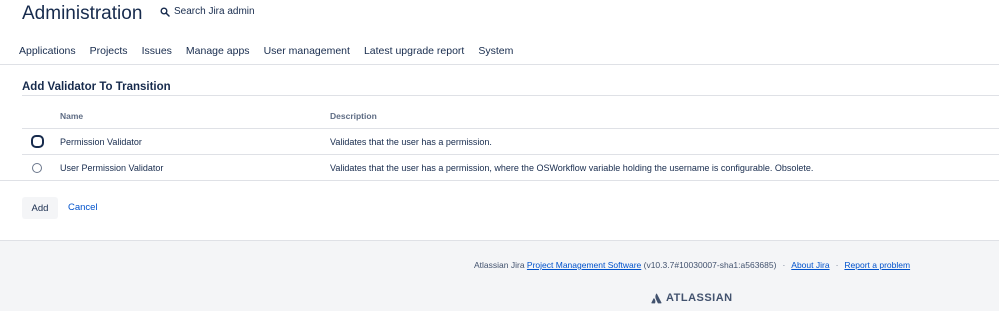 The image size is (999, 311). What do you see at coordinates (353, 116) in the screenshot?
I see `column-header-description: Description` at bounding box center [353, 116].